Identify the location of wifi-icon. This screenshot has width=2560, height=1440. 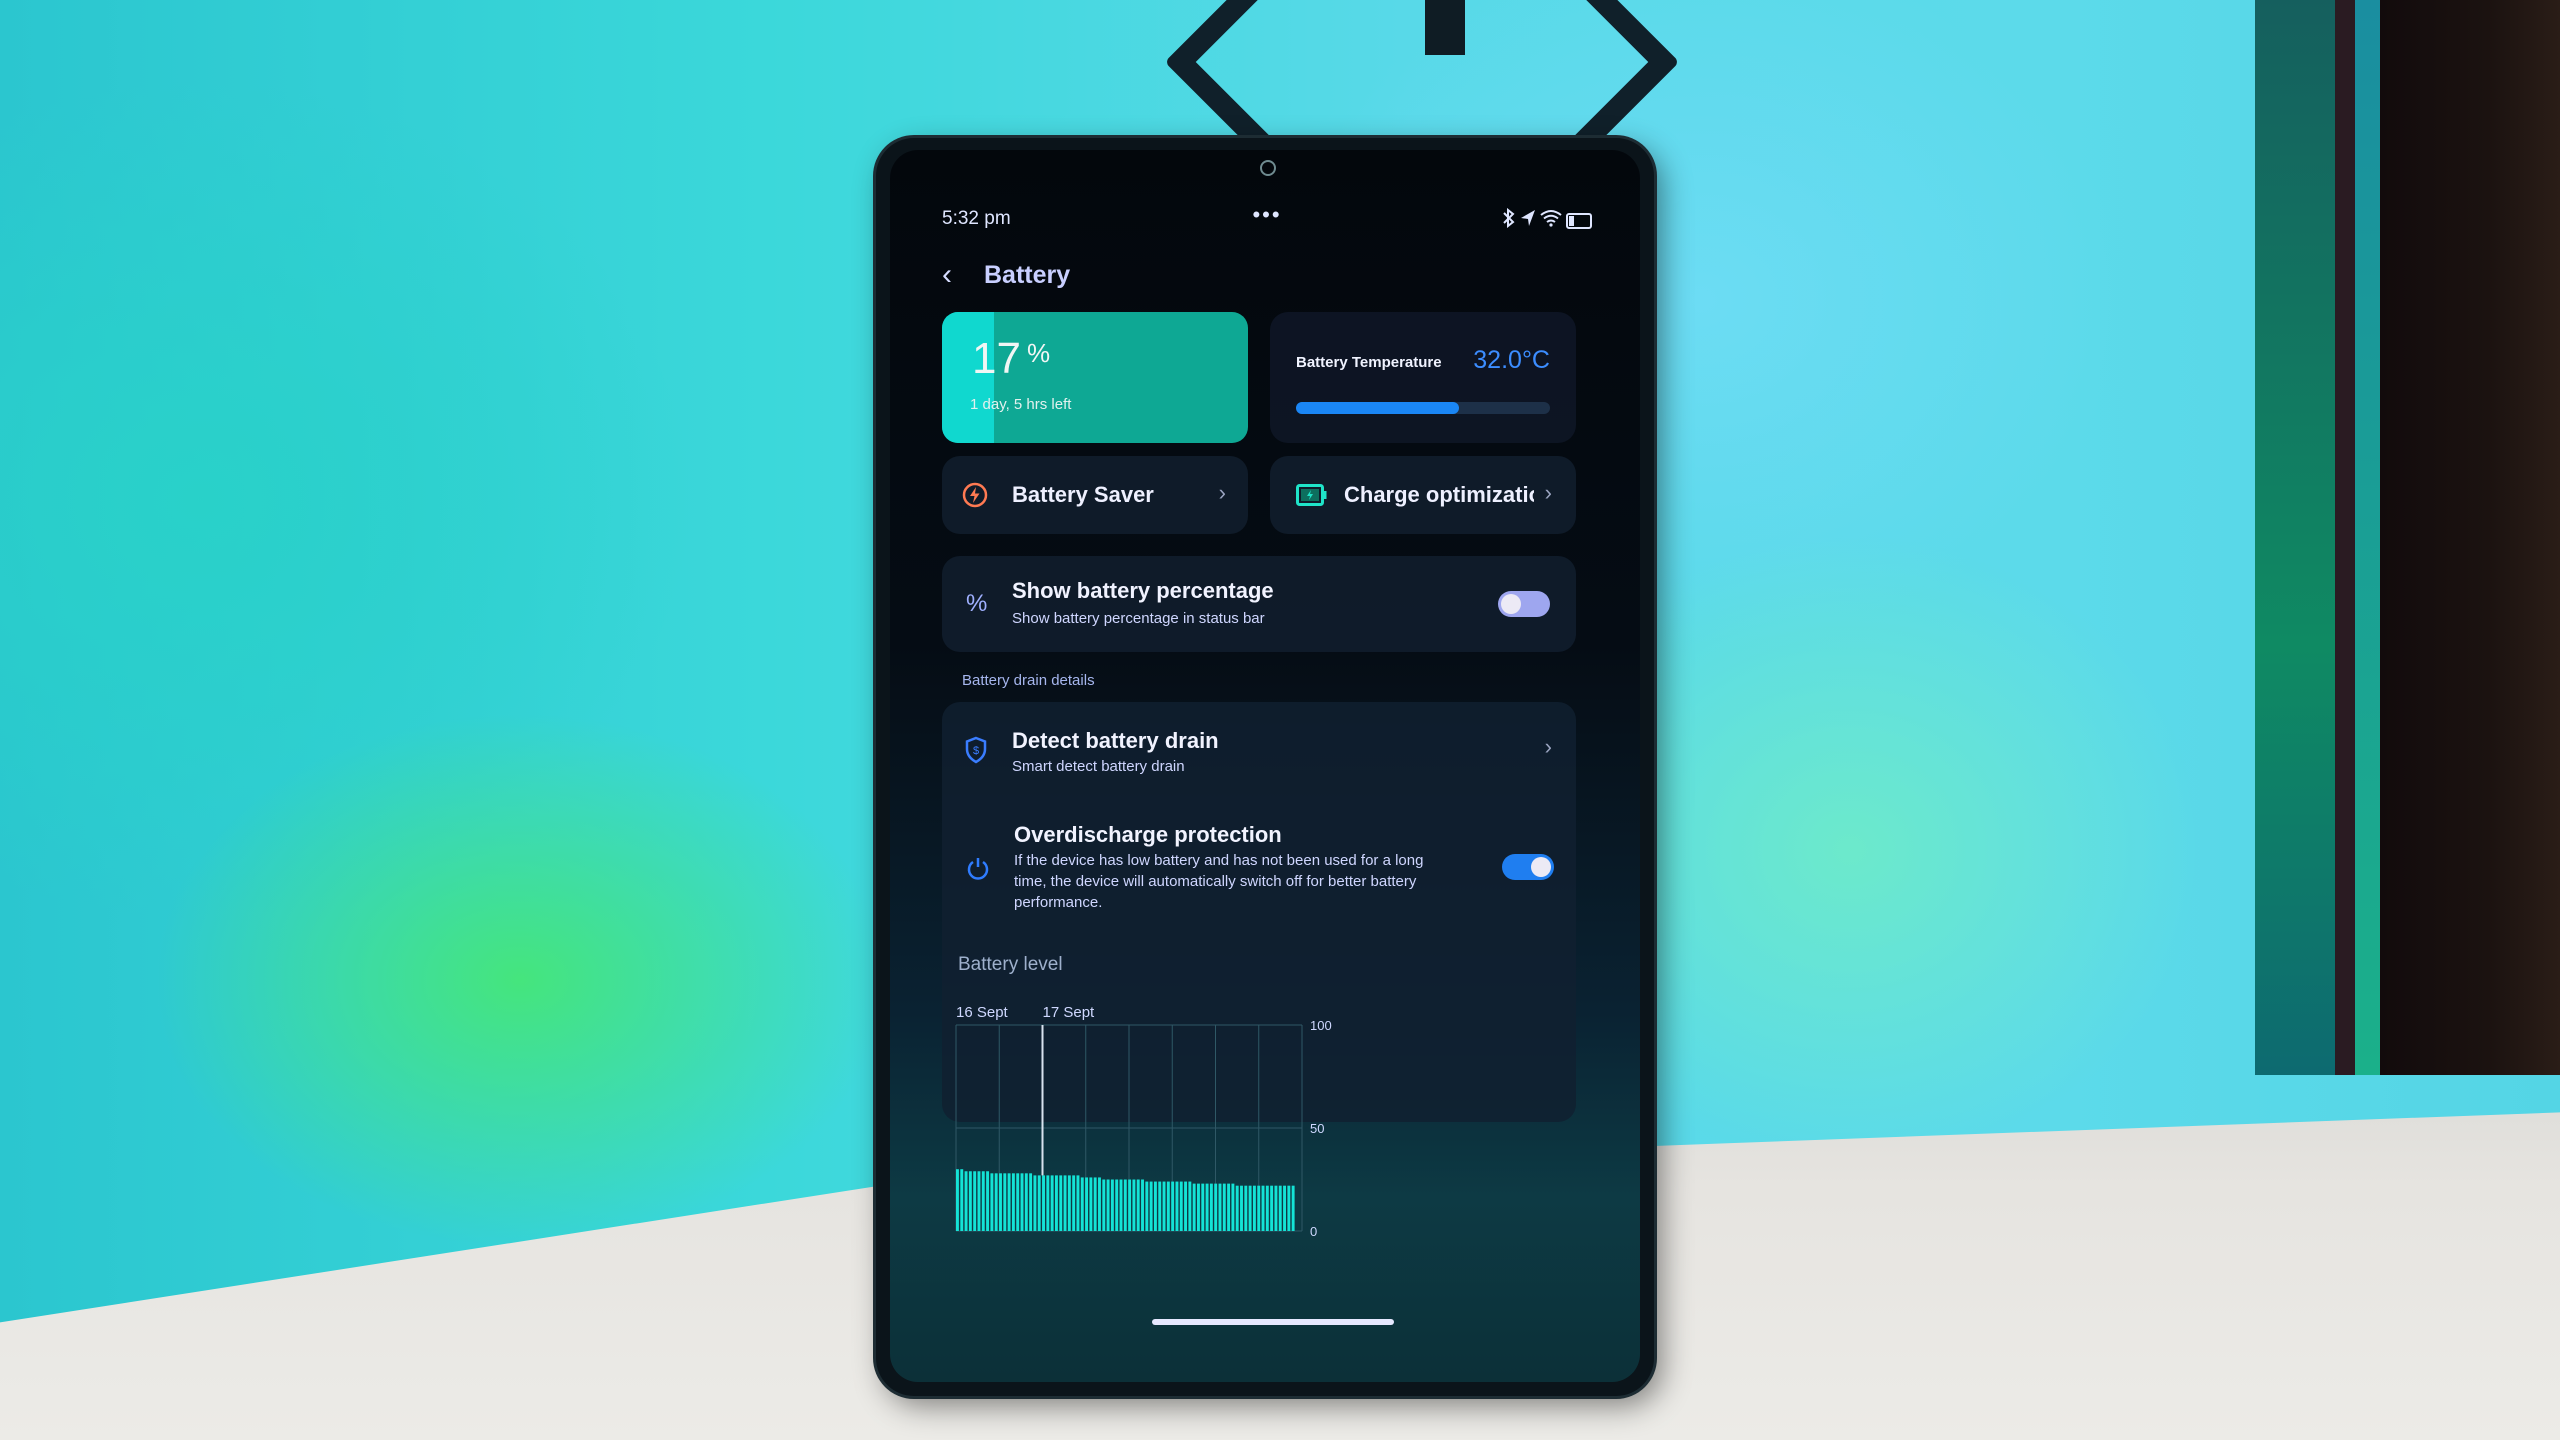
(1551, 221).